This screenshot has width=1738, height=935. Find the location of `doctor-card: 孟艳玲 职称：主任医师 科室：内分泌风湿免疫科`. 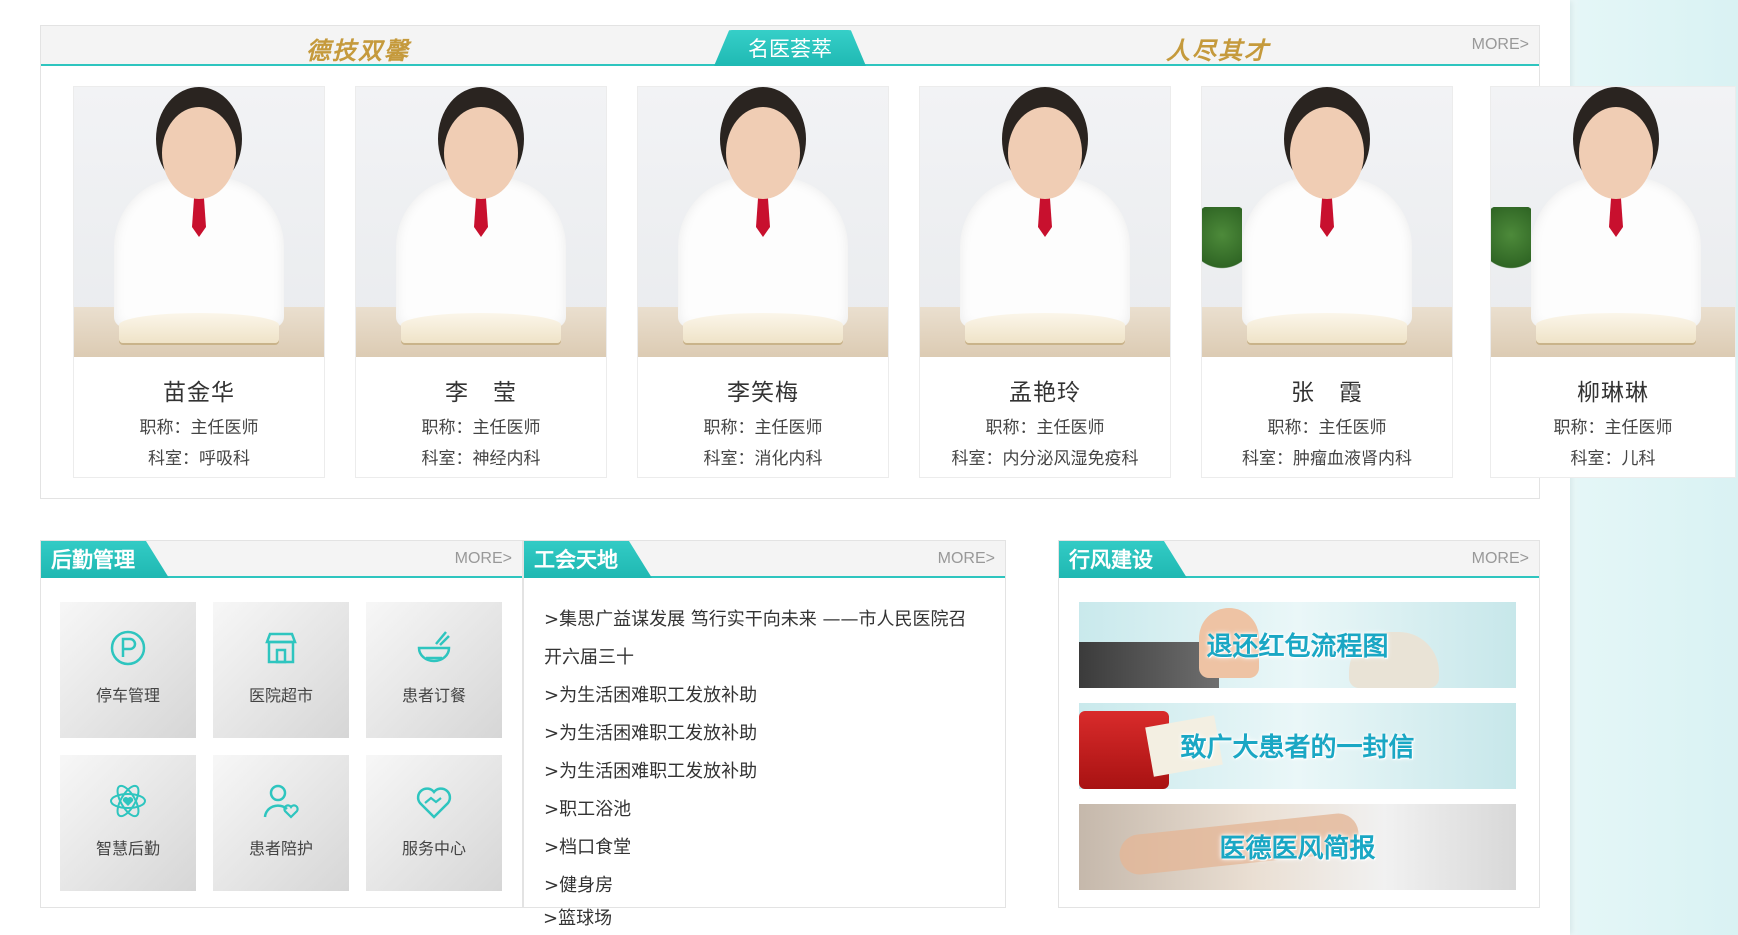

doctor-card: 孟艳玲 职称：主任医师 科室：内分泌风湿免疫科 is located at coordinates (1045, 282).